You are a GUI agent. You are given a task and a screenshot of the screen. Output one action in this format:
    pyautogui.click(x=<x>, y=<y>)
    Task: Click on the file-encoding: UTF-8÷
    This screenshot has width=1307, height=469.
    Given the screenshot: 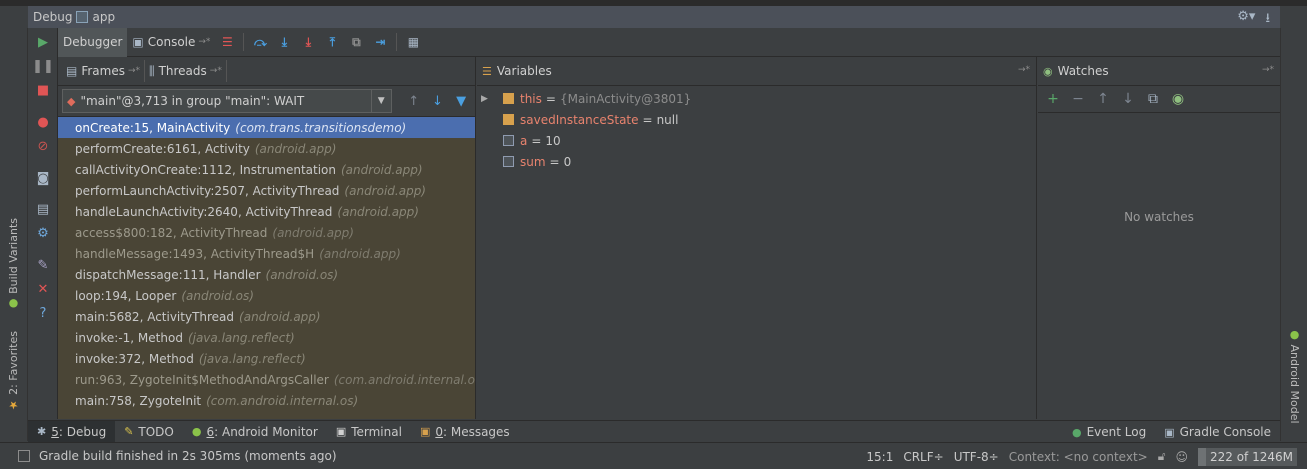 What is the action you would take?
    pyautogui.click(x=976, y=457)
    